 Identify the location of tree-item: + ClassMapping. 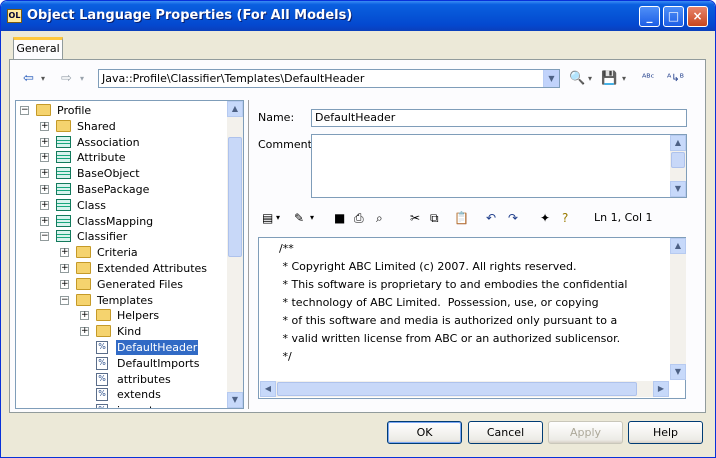
(121, 221).